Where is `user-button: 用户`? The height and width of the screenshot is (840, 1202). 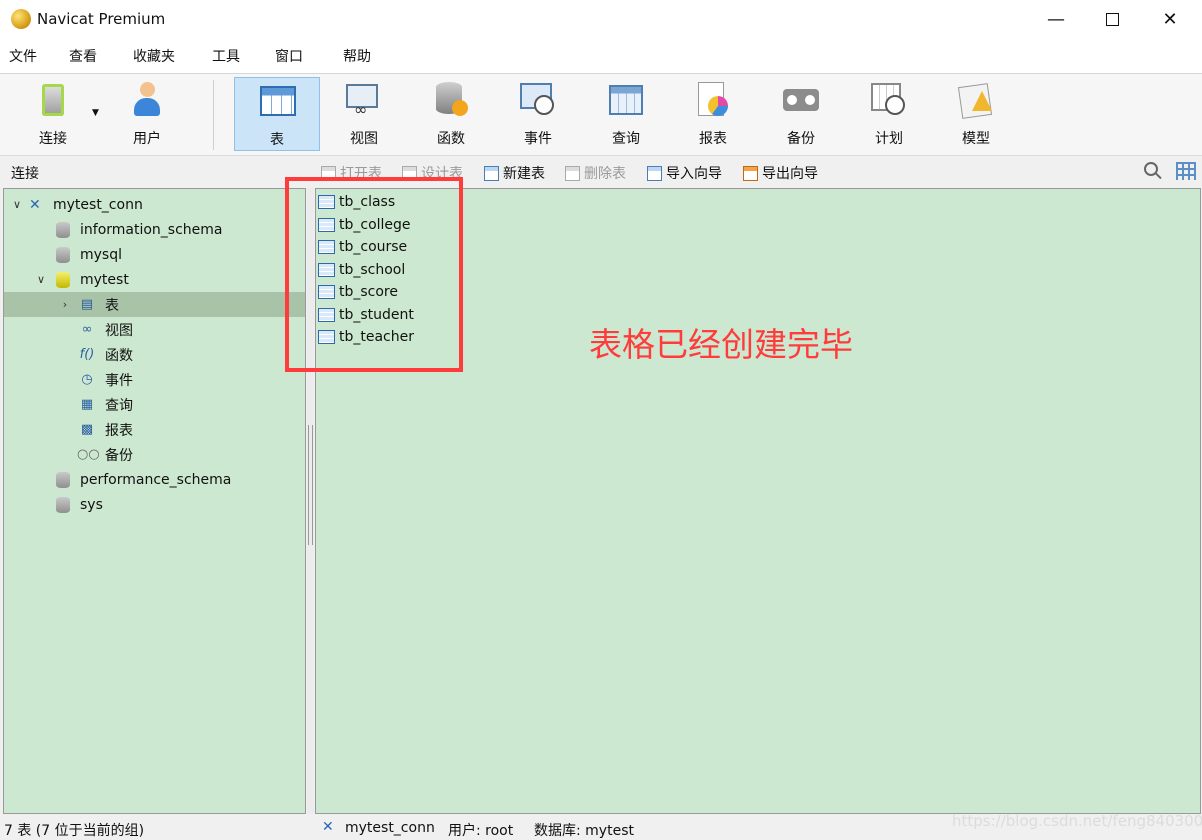
user-button: 用户 is located at coordinates (147, 114).